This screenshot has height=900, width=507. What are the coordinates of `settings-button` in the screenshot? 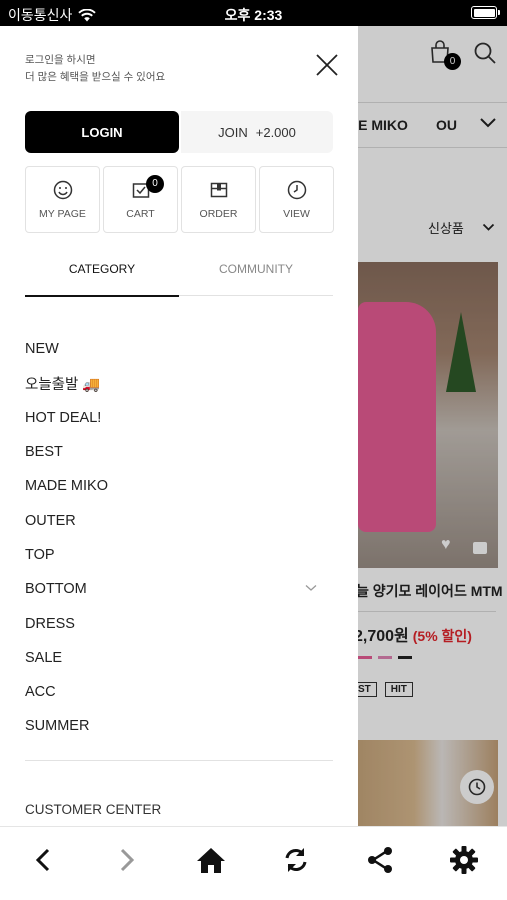 It's located at (464, 860).